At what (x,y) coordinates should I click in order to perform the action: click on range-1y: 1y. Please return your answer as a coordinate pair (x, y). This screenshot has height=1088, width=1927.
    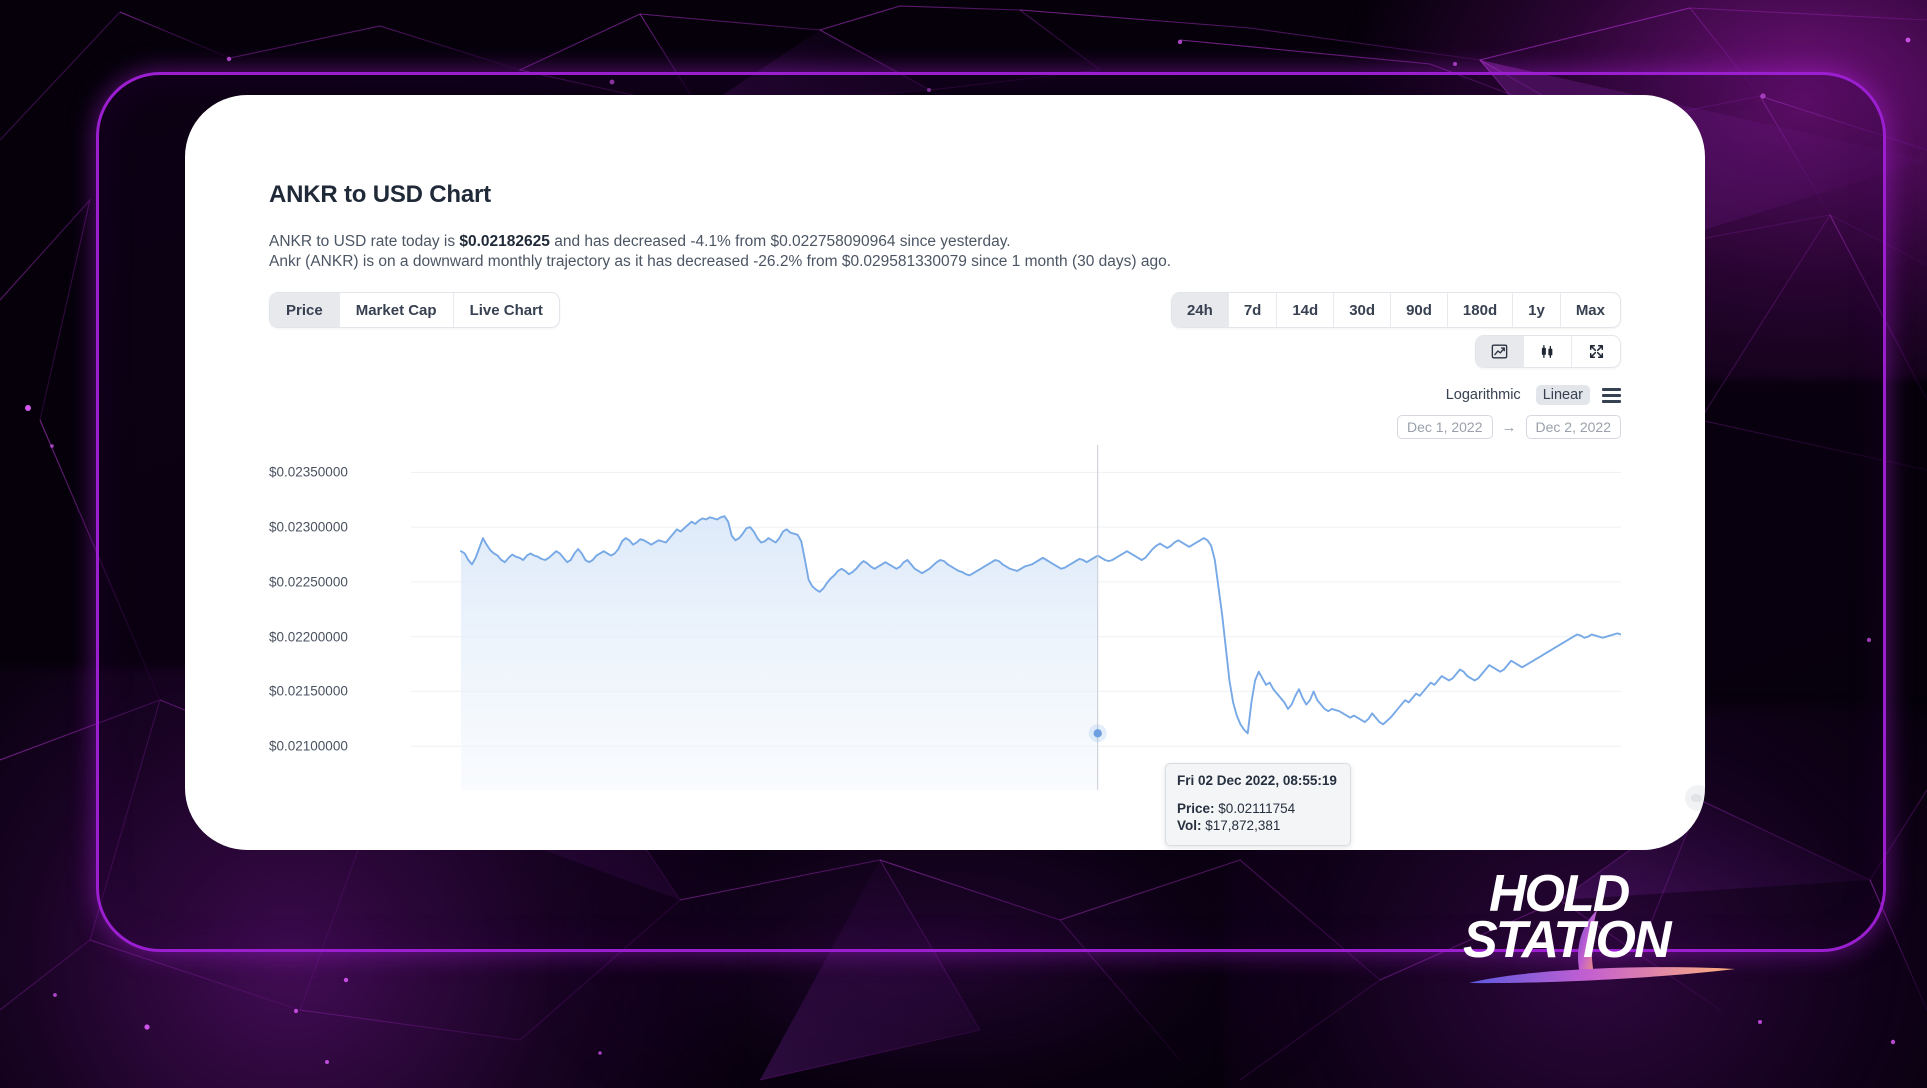
    Looking at the image, I should click on (1537, 310).